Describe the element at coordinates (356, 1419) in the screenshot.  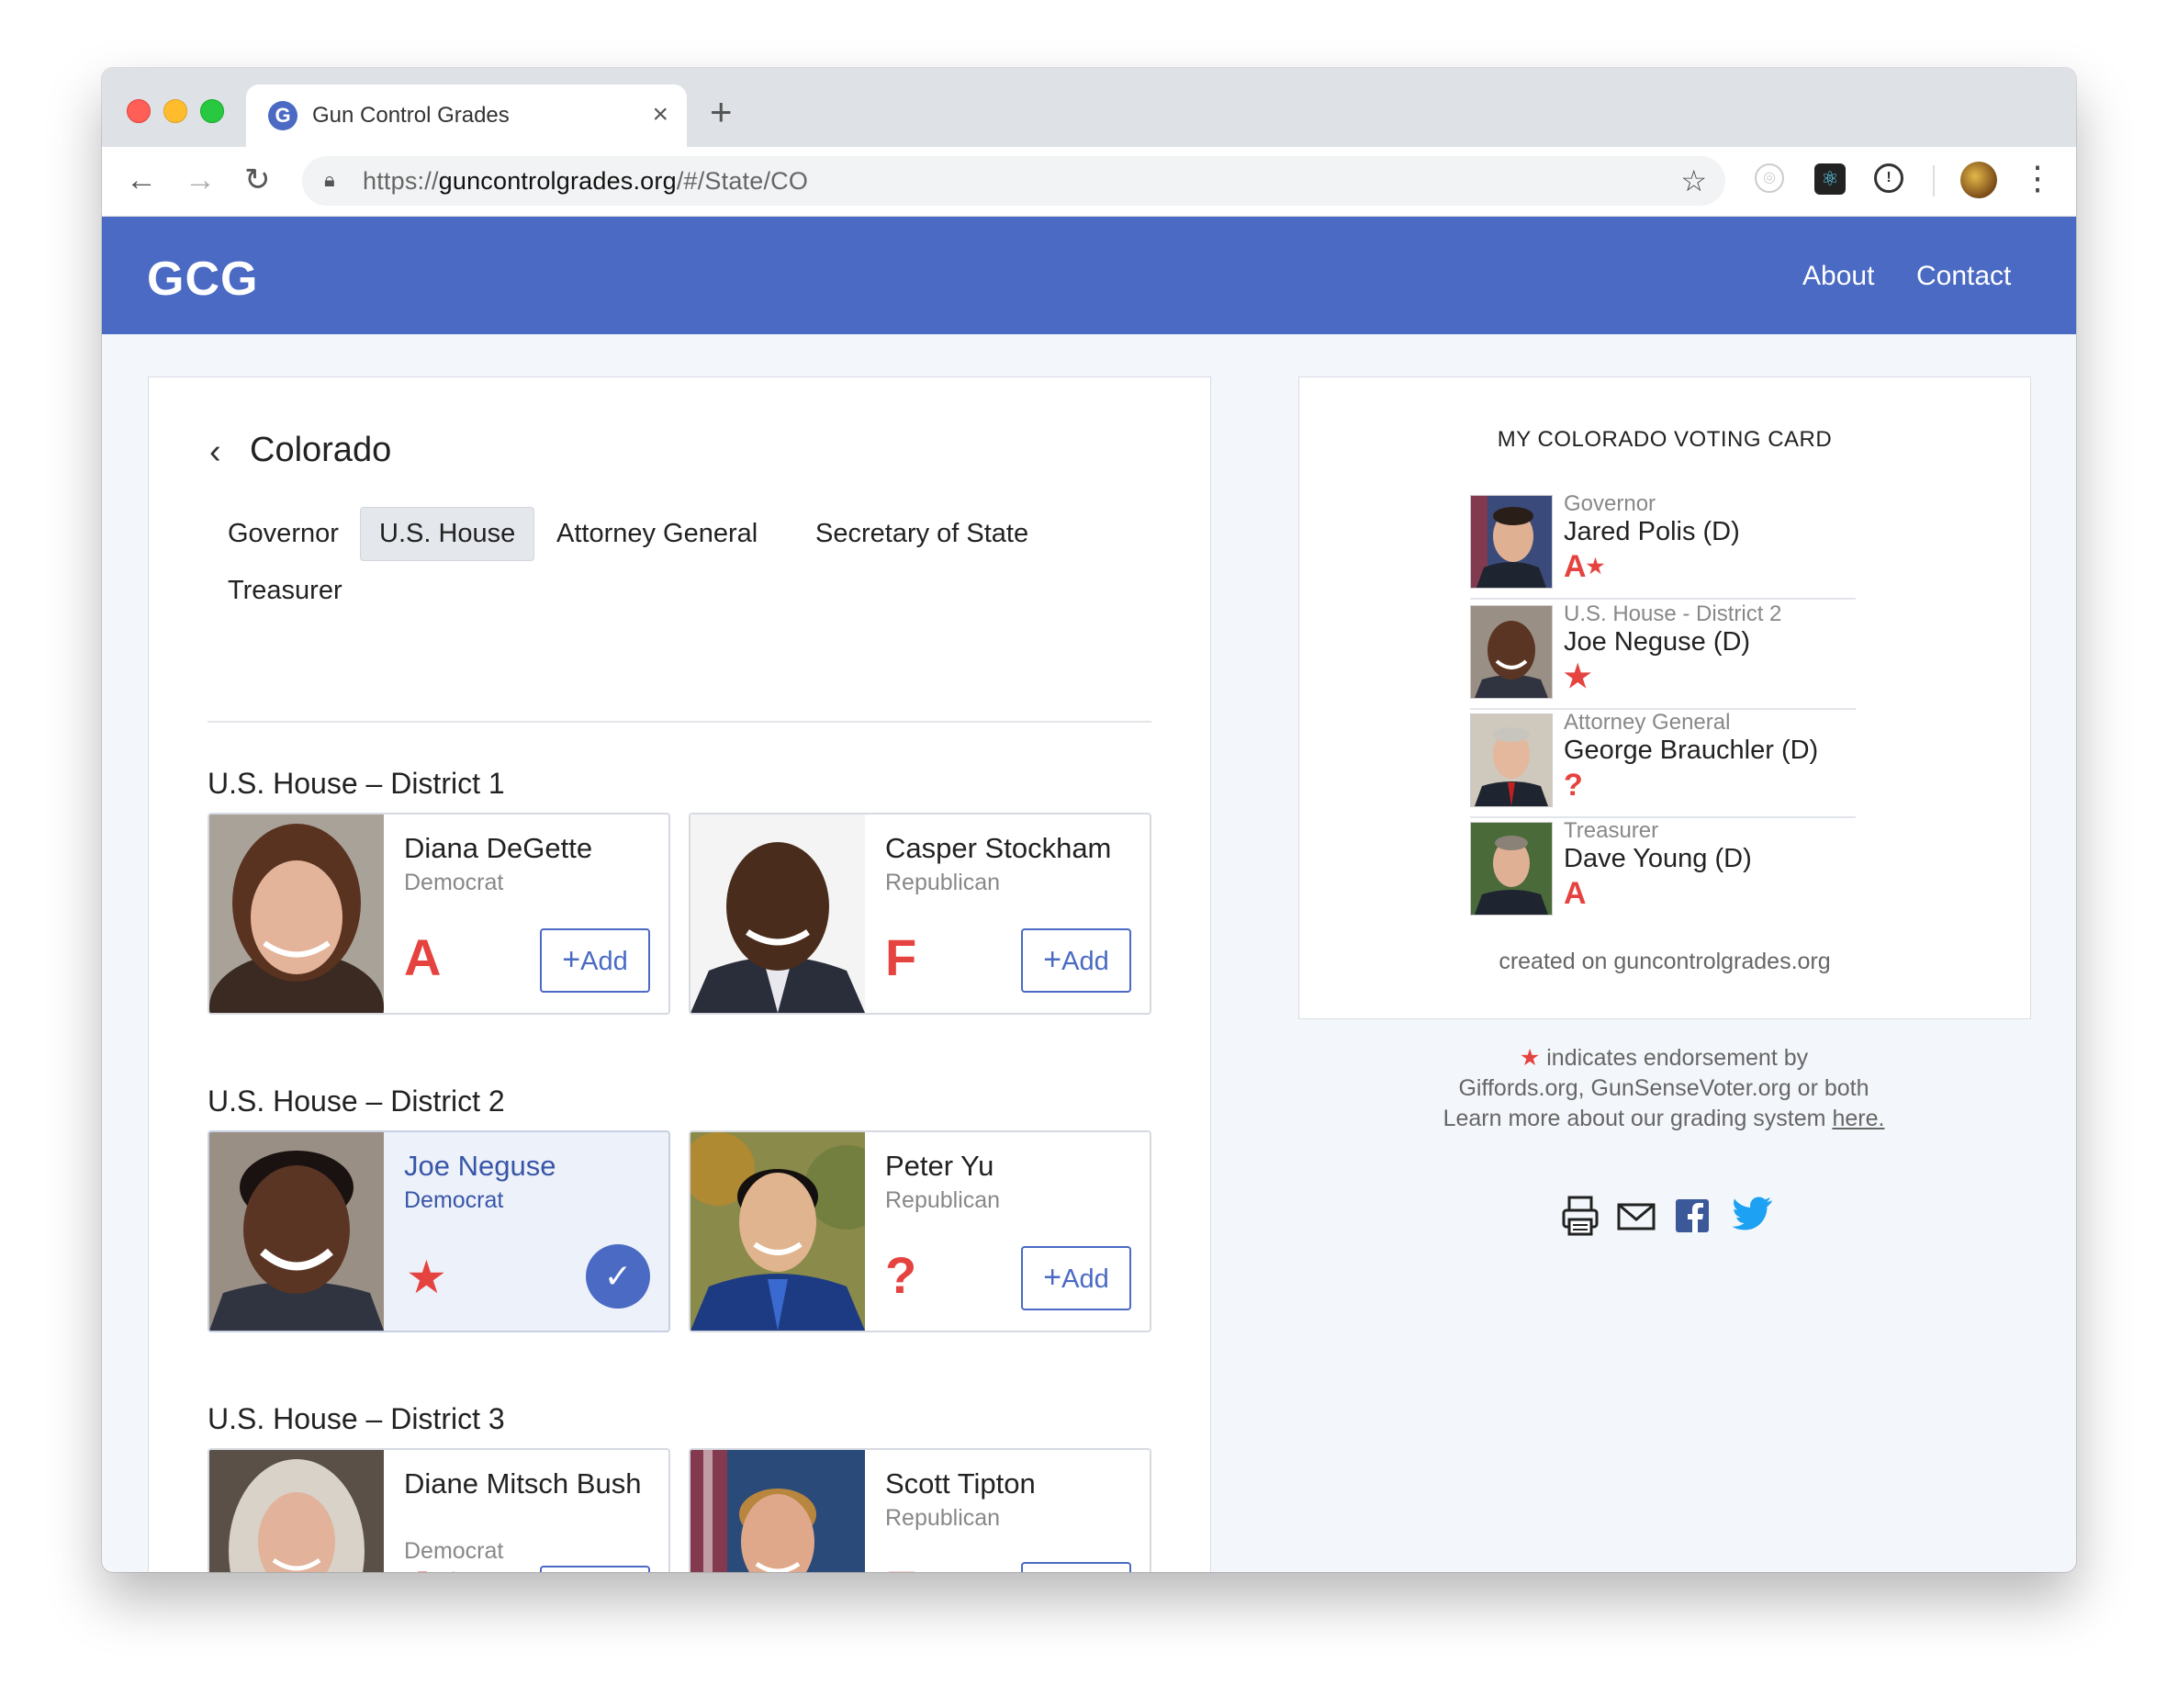
I see `district-heading: U.S. House – District 3` at that location.